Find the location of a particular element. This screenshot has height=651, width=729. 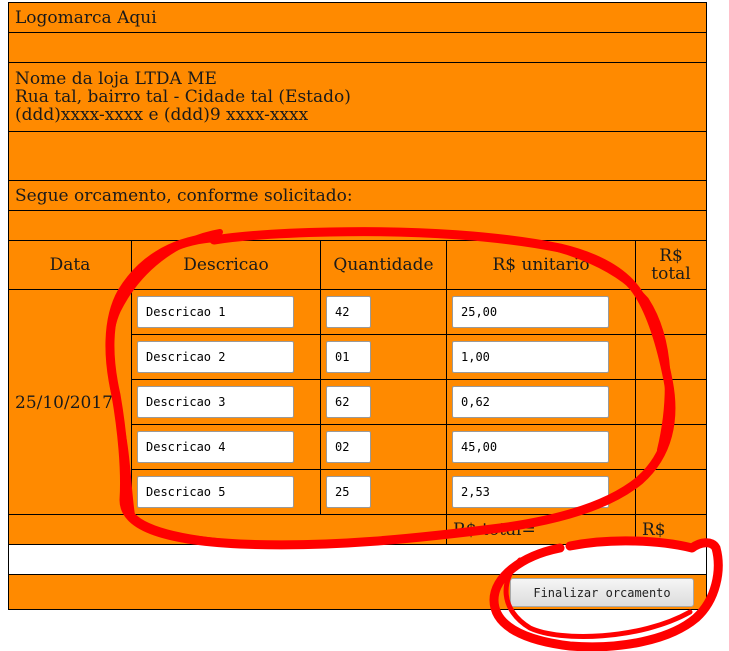

col-header-data: Data is located at coordinates (70, 265).